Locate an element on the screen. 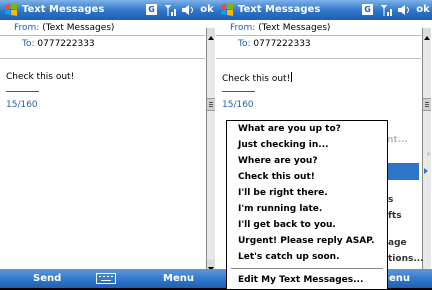  scroll-down-button is located at coordinates (211, 265).